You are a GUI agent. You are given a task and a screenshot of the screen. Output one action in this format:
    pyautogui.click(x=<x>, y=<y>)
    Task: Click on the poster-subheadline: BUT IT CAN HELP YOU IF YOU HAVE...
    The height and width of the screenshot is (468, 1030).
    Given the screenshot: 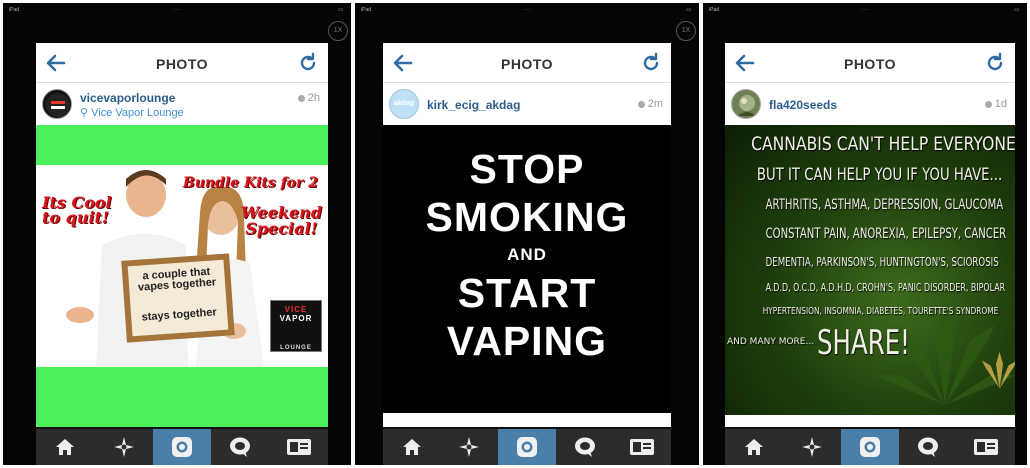 What is the action you would take?
    pyautogui.click(x=879, y=175)
    